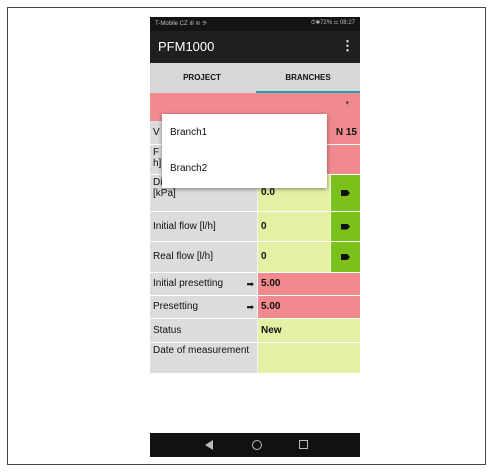 The height and width of the screenshot is (473, 495). Describe the element at coordinates (244, 133) in the screenshot. I see `dropdown-option-branch1: Branch1` at that location.